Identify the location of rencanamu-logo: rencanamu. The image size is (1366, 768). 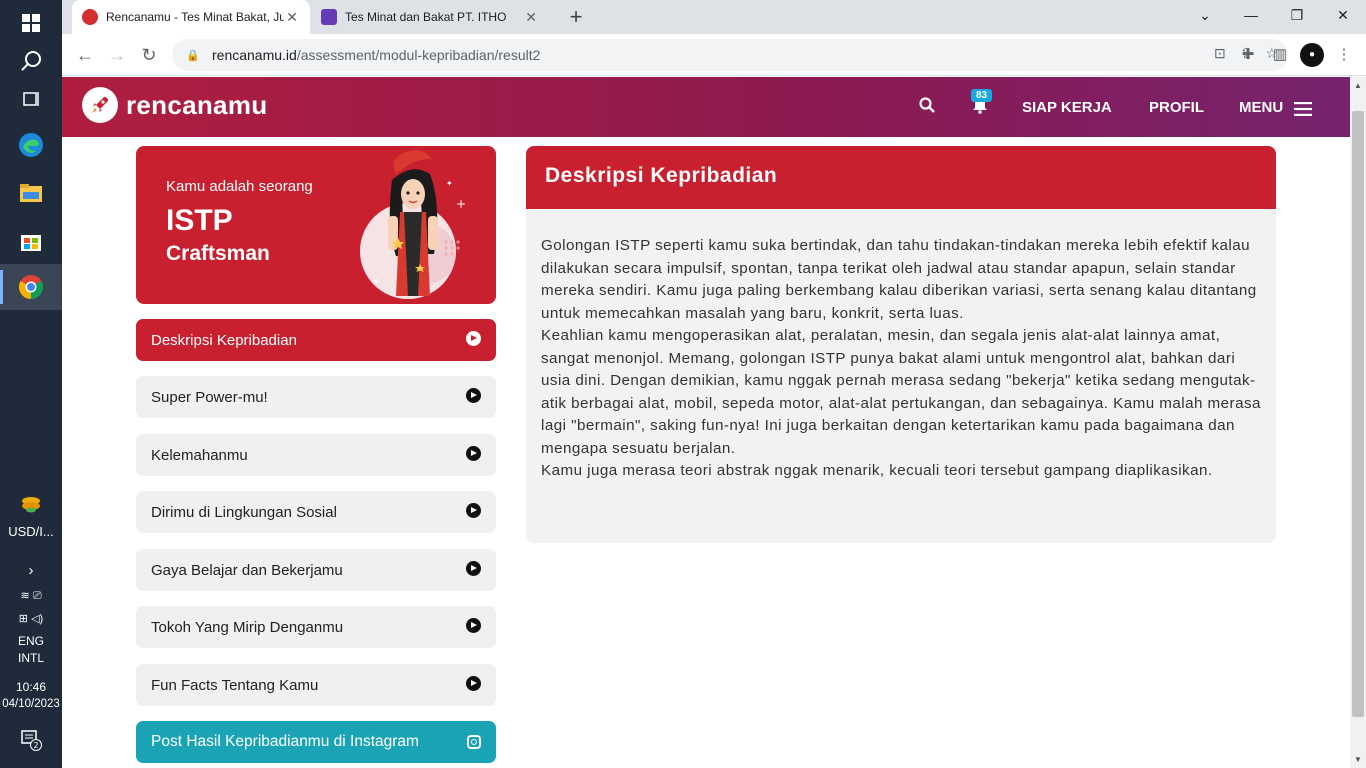
(174, 105).